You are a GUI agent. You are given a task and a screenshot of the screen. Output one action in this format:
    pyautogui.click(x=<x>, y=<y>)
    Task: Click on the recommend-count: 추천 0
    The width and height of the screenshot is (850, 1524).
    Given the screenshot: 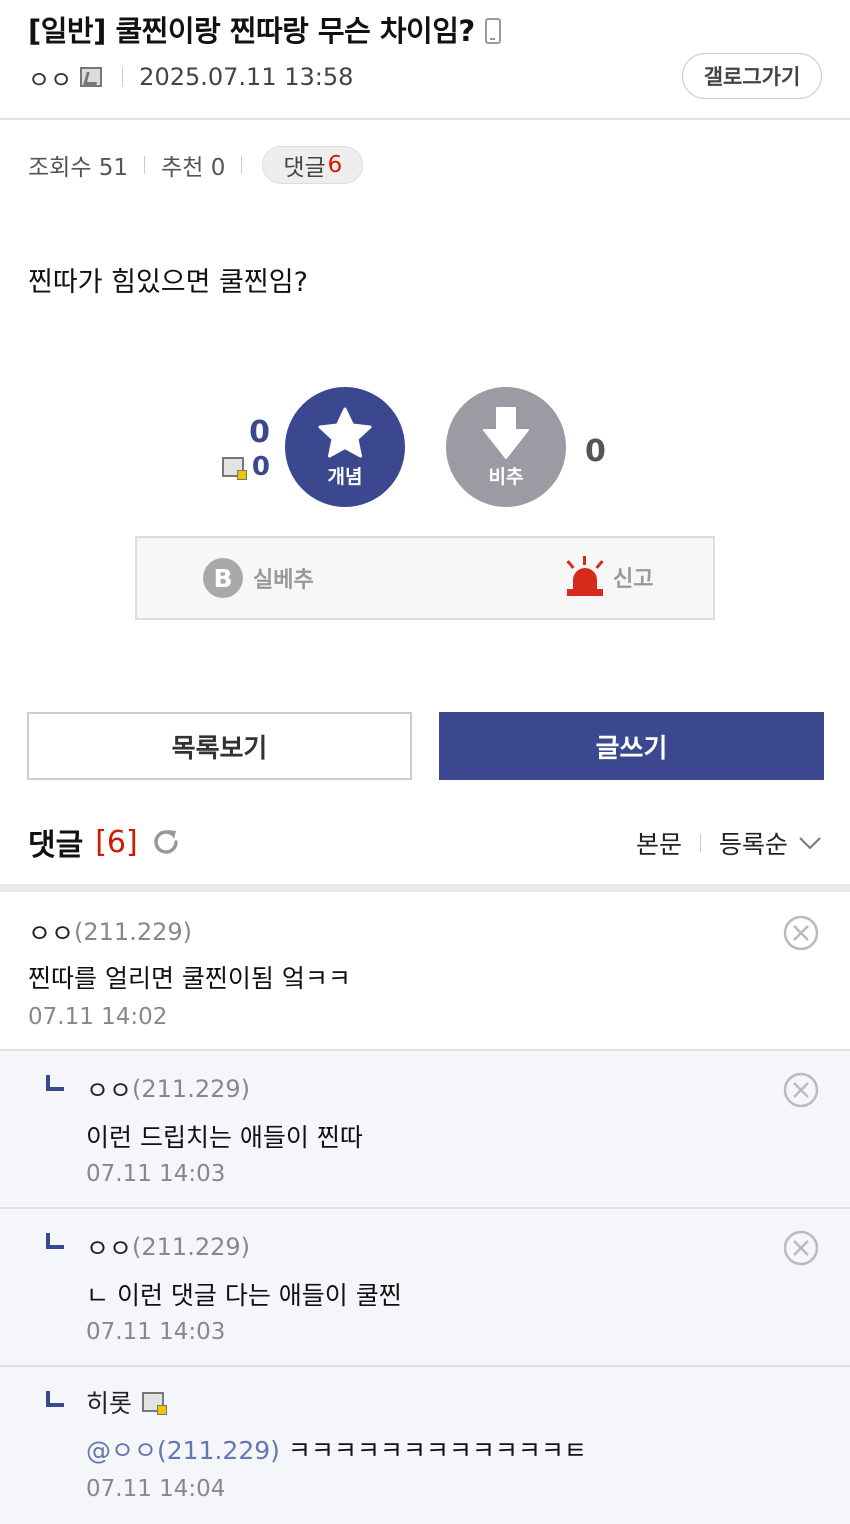 What is the action you would take?
    pyautogui.click(x=193, y=168)
    